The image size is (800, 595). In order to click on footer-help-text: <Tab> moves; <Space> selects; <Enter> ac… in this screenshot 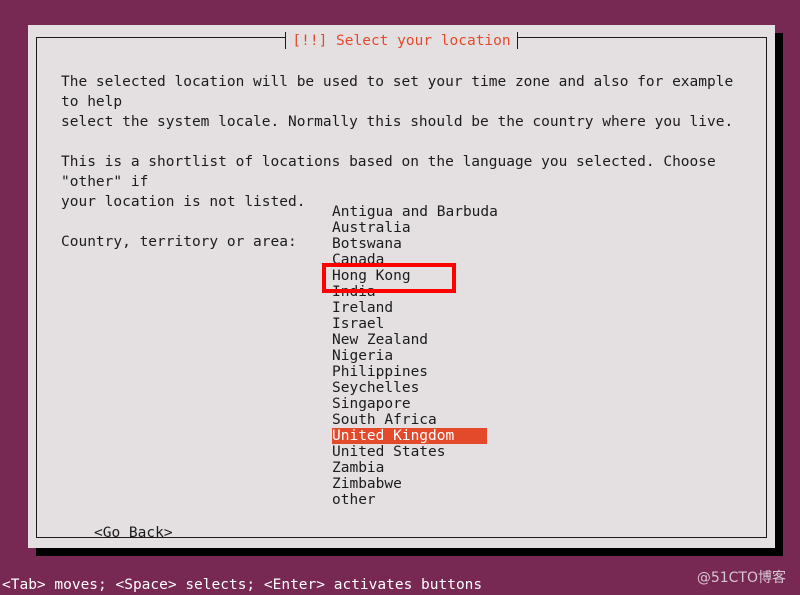, I will do `click(242, 585)`.